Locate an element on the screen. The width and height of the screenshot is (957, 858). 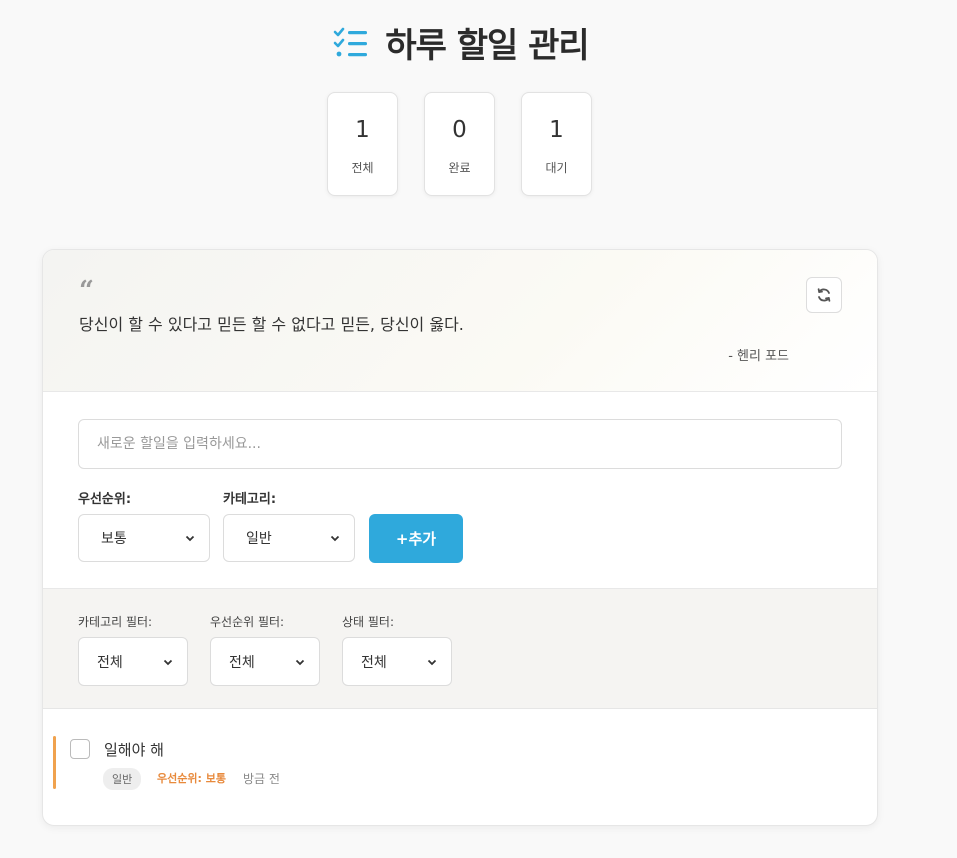
category-label: 카테고리: is located at coordinates (250, 499).